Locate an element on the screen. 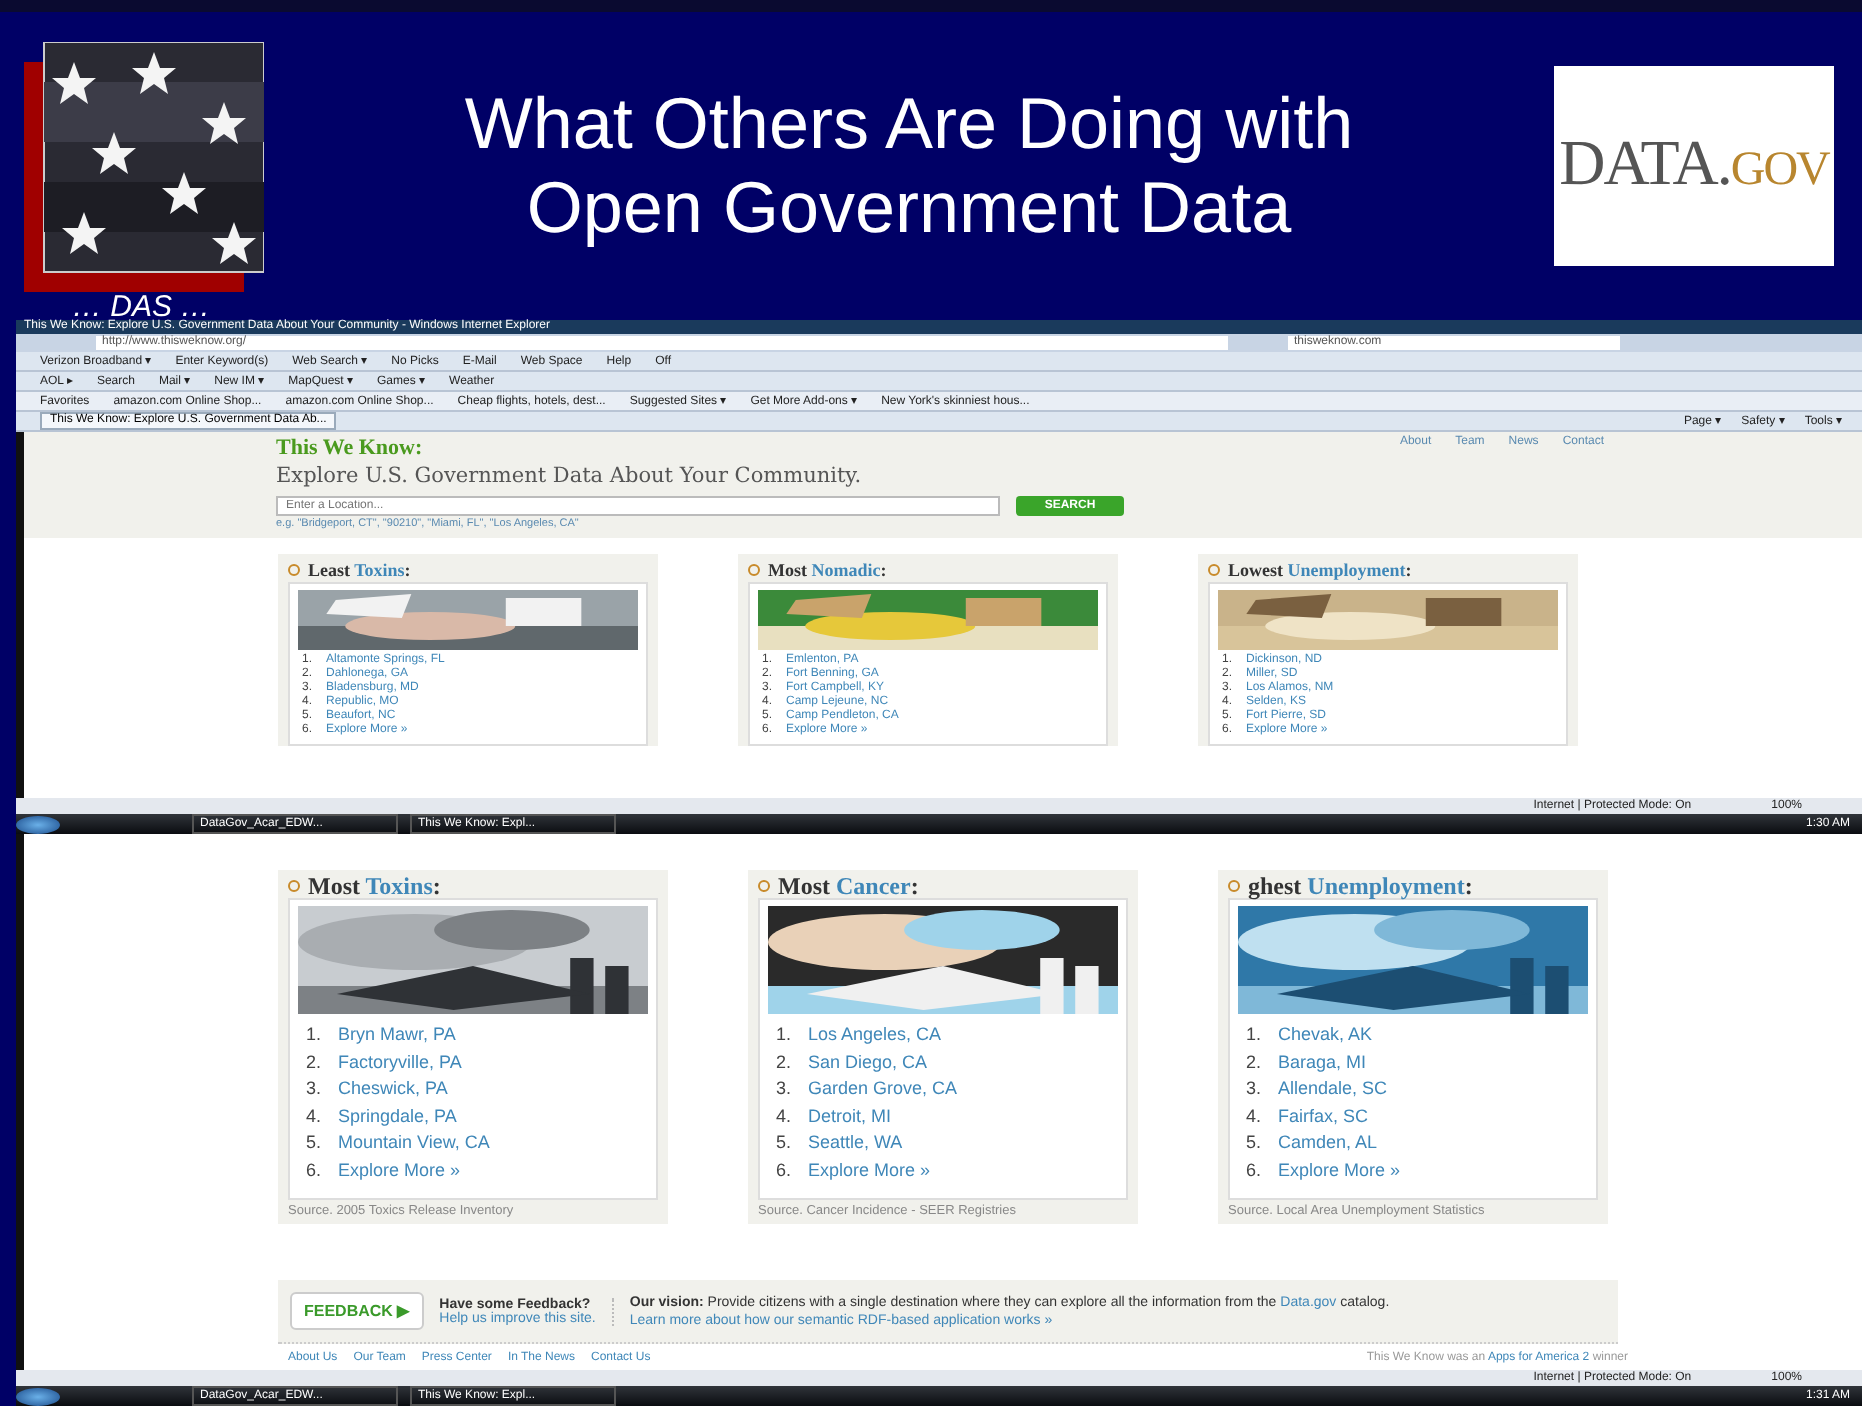 The height and width of the screenshot is (1406, 1862). city-link: Chevak, AK is located at coordinates (1325, 1035).